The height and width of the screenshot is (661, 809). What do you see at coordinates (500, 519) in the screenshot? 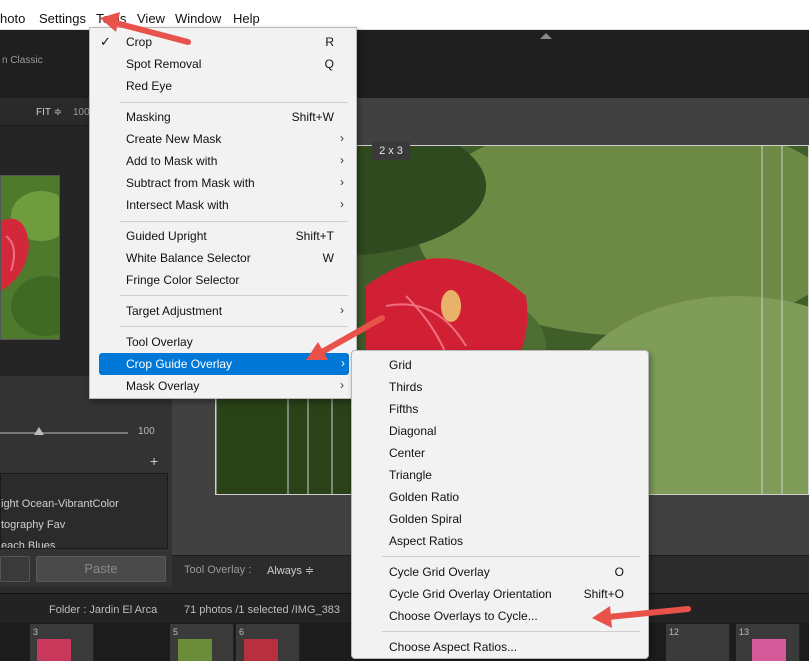
I see `submenu-item-golden-spiral: Golden Spiral` at bounding box center [500, 519].